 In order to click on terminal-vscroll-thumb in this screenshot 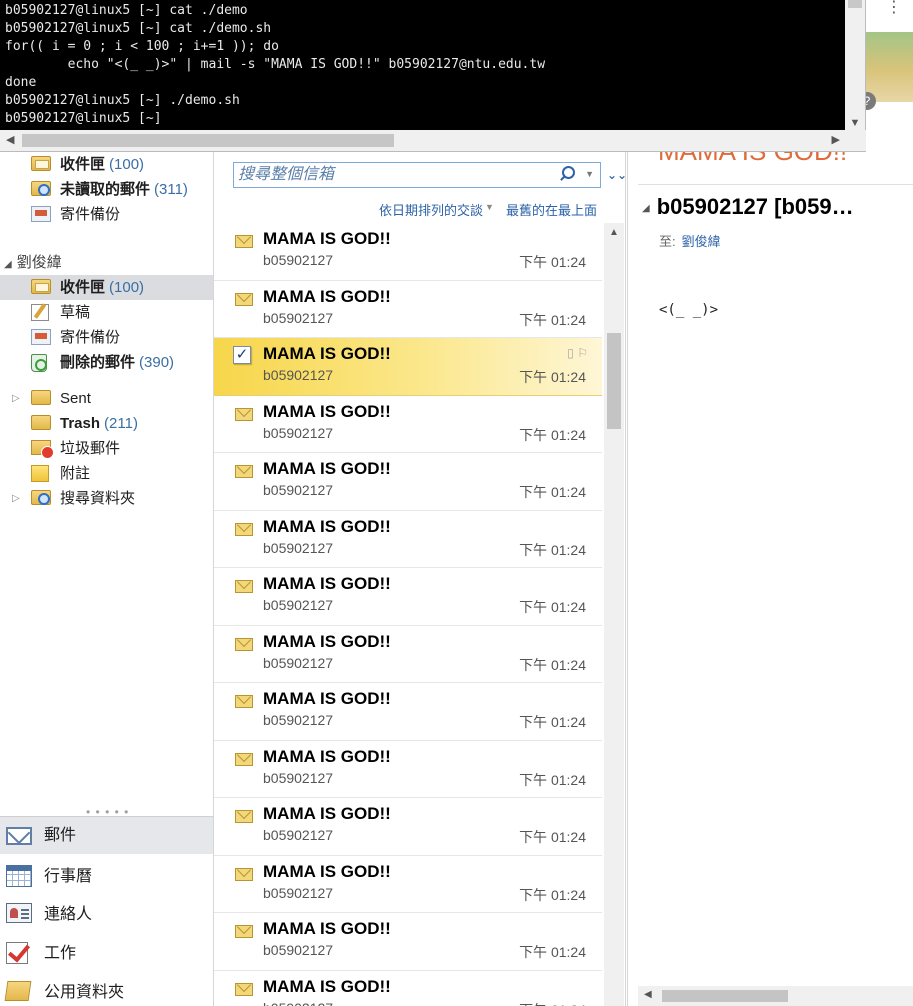, I will do `click(855, 4)`.